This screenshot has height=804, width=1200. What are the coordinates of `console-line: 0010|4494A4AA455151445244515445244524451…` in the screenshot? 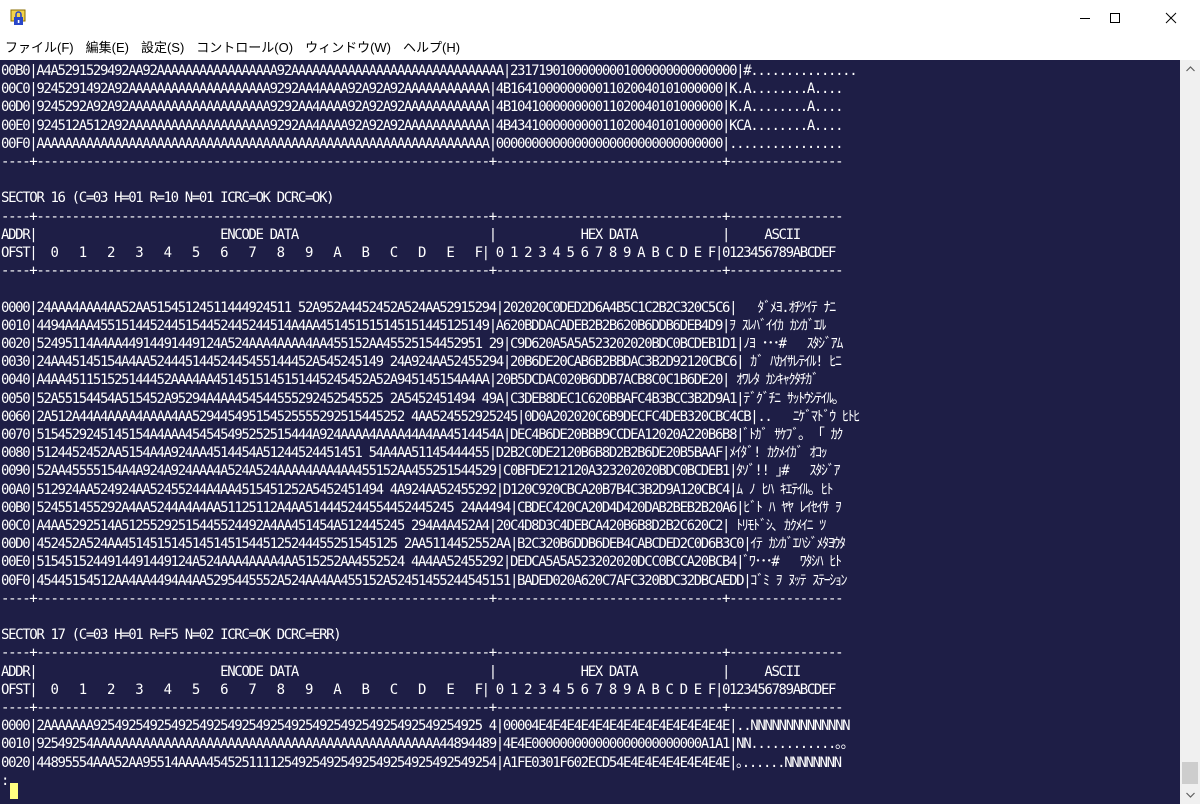 It's located at (413, 325).